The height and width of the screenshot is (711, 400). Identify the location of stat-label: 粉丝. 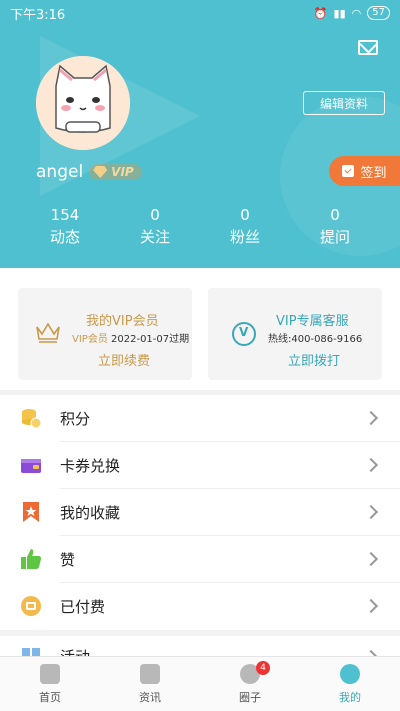
(244, 237).